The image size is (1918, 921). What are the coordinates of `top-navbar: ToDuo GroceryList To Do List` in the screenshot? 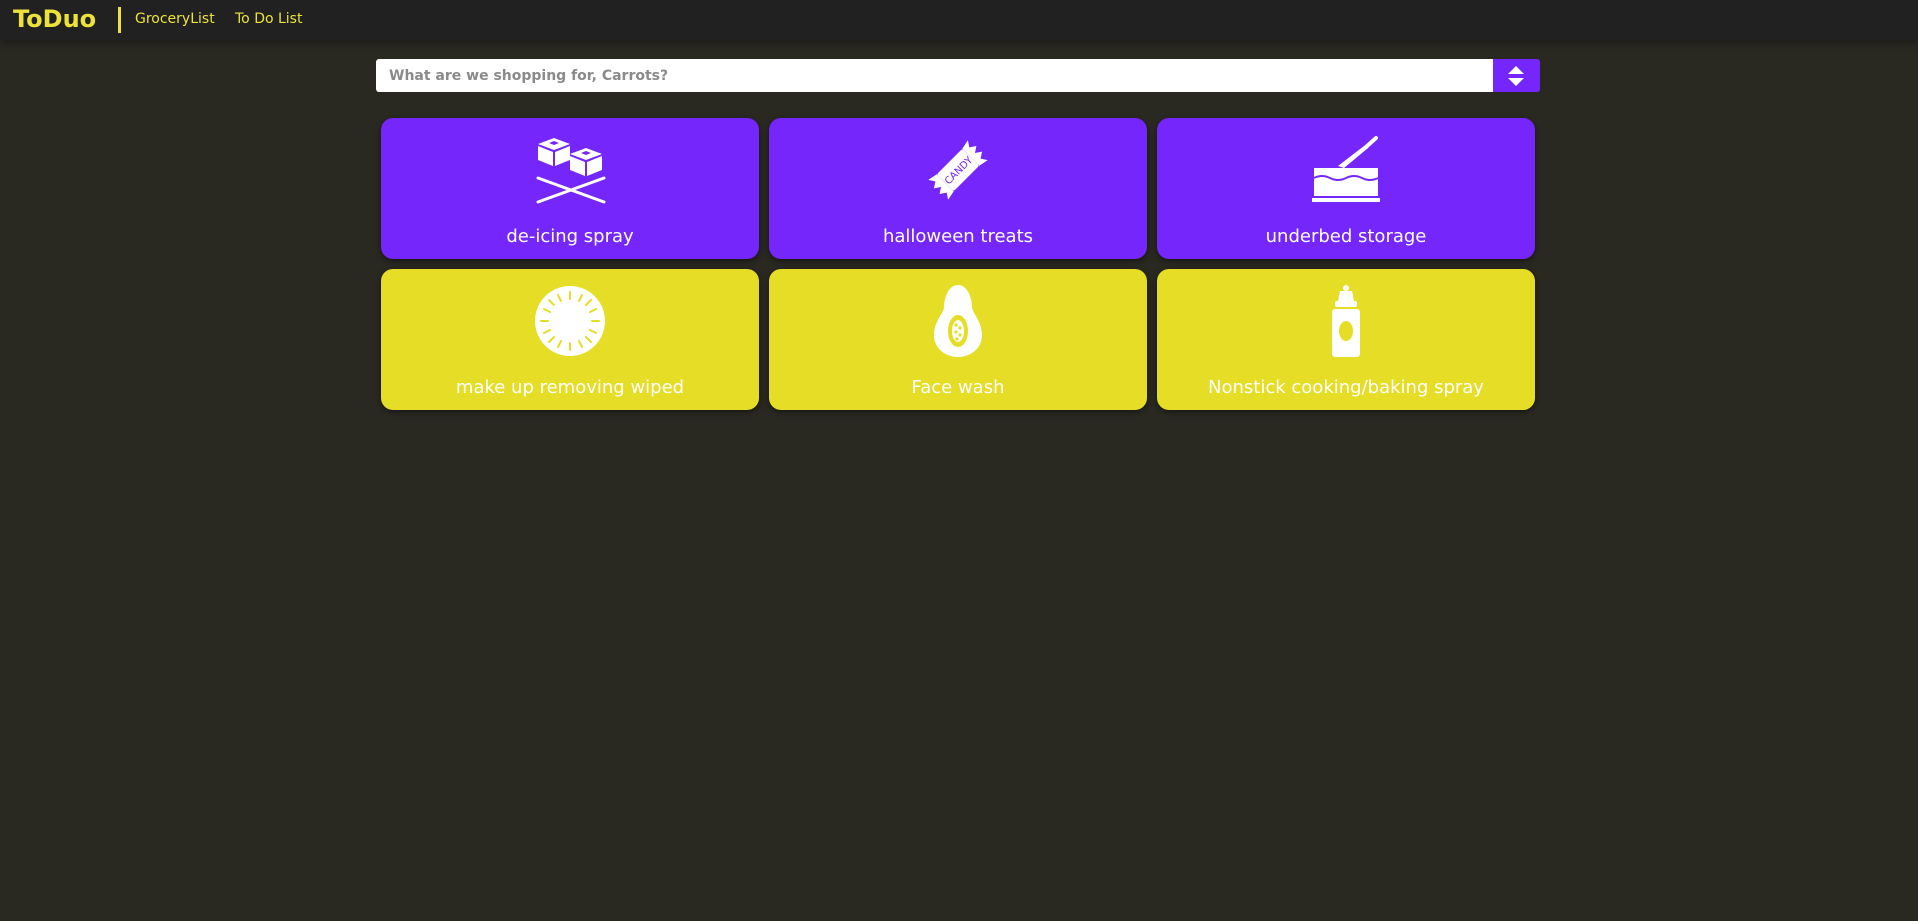 It's located at (959, 20).